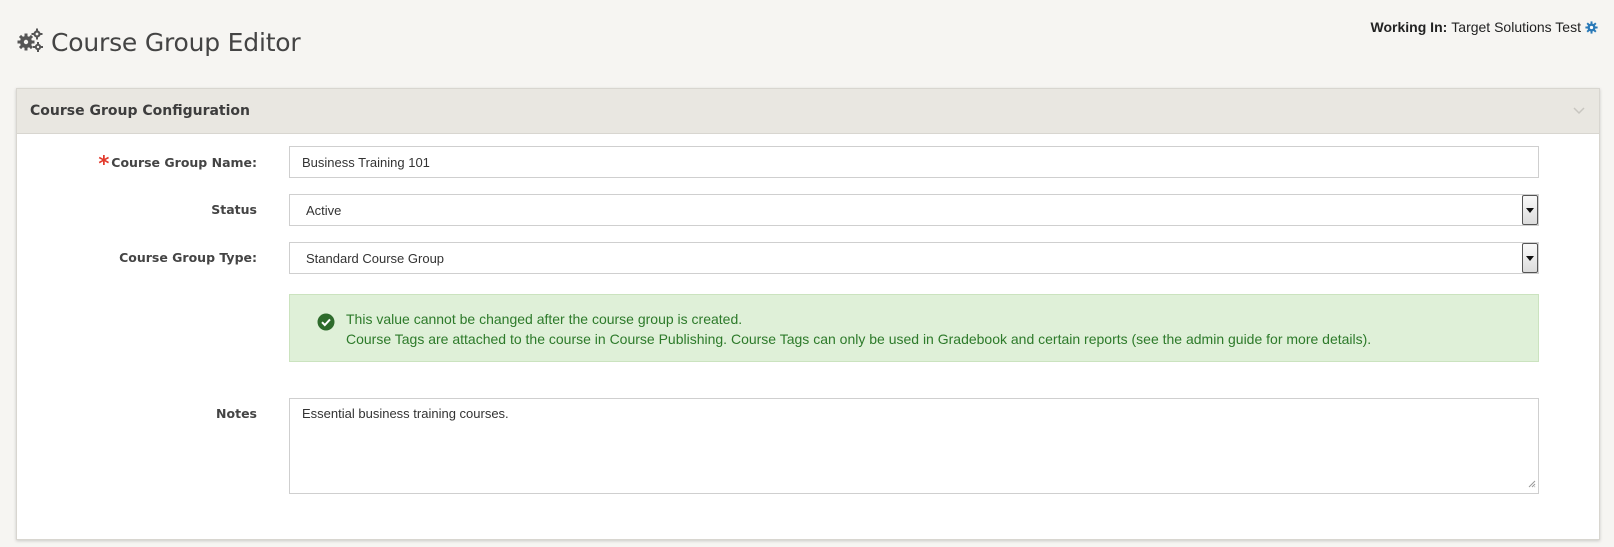 This screenshot has height=547, width=1614. I want to click on course-group-type-label: Course Group Type:, so click(188, 257).